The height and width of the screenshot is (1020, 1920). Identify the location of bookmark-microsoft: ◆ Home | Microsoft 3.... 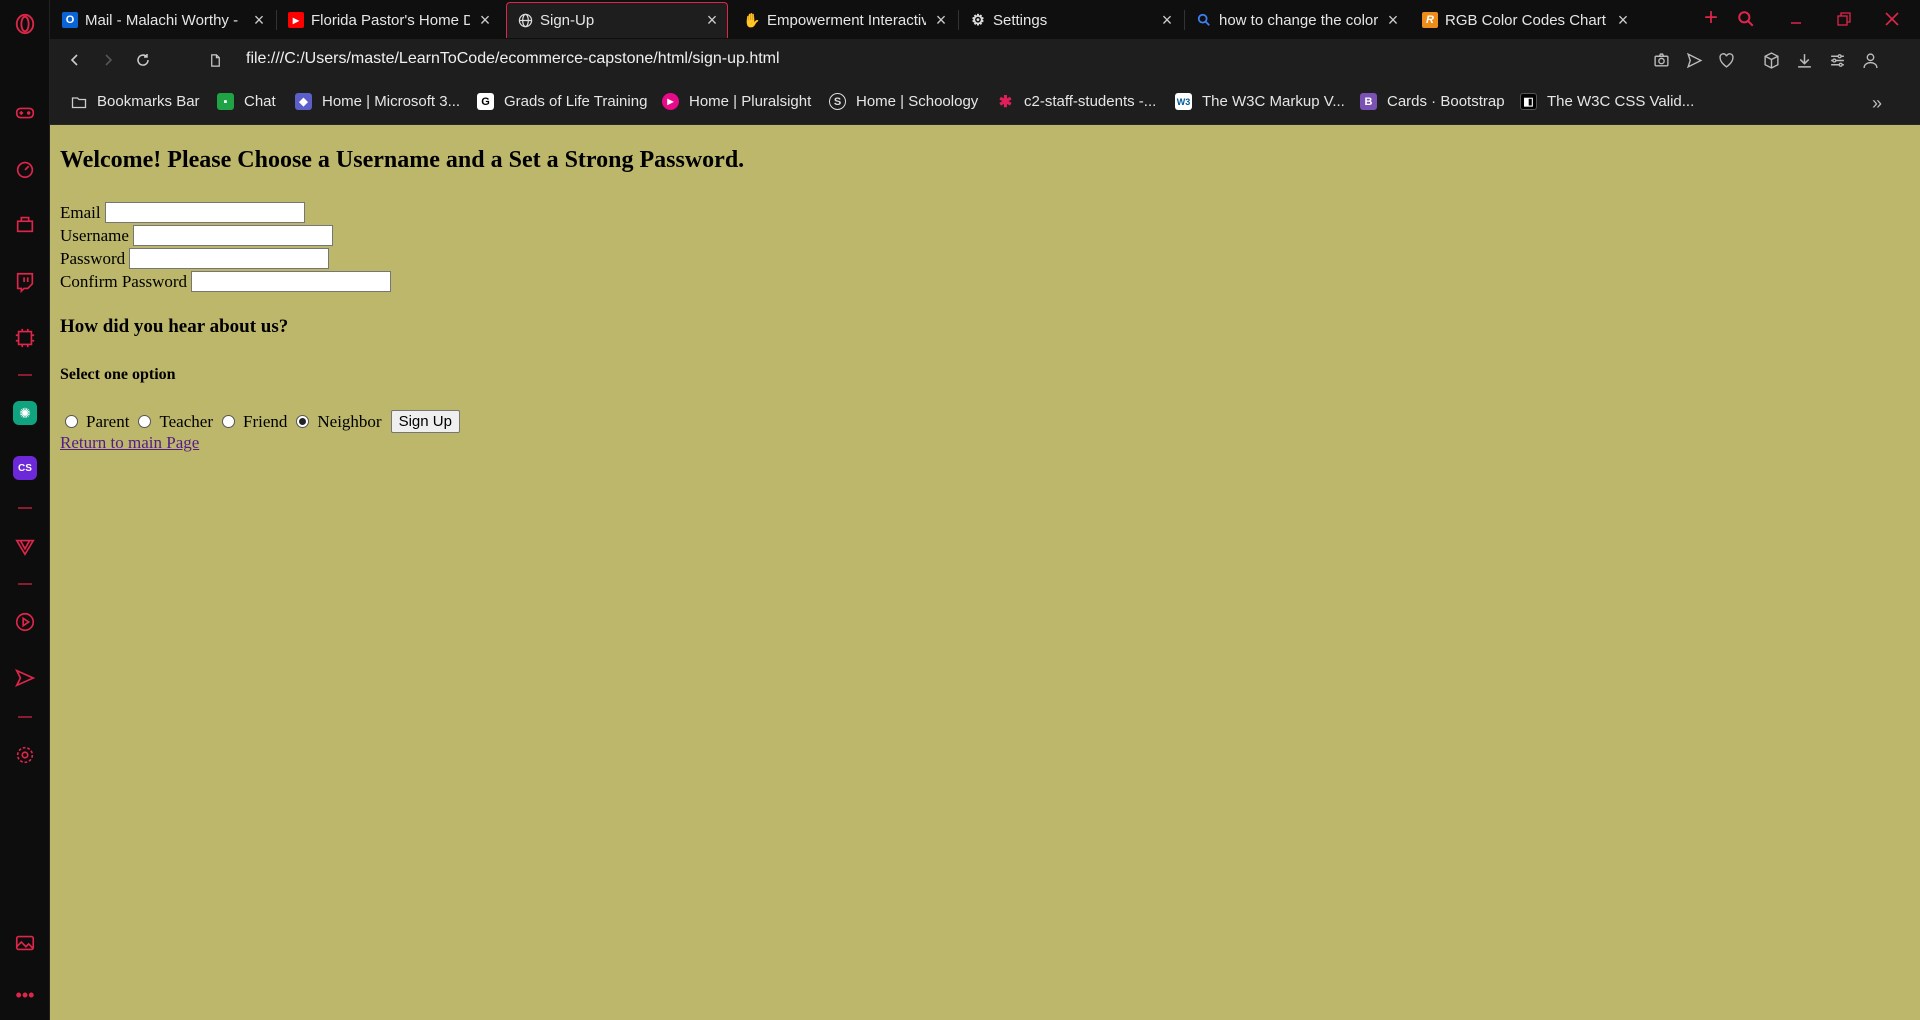
(377, 101).